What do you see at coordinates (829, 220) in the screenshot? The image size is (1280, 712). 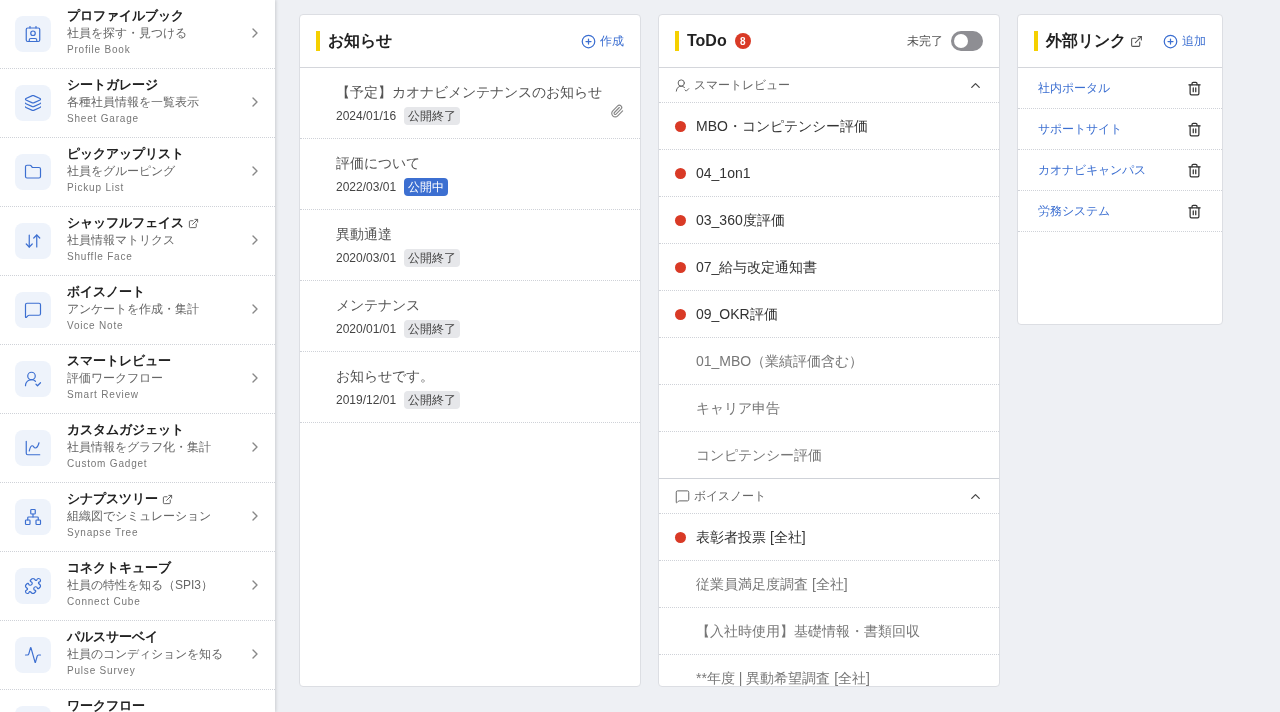 I see `todo-item: 03_360度評価` at bounding box center [829, 220].